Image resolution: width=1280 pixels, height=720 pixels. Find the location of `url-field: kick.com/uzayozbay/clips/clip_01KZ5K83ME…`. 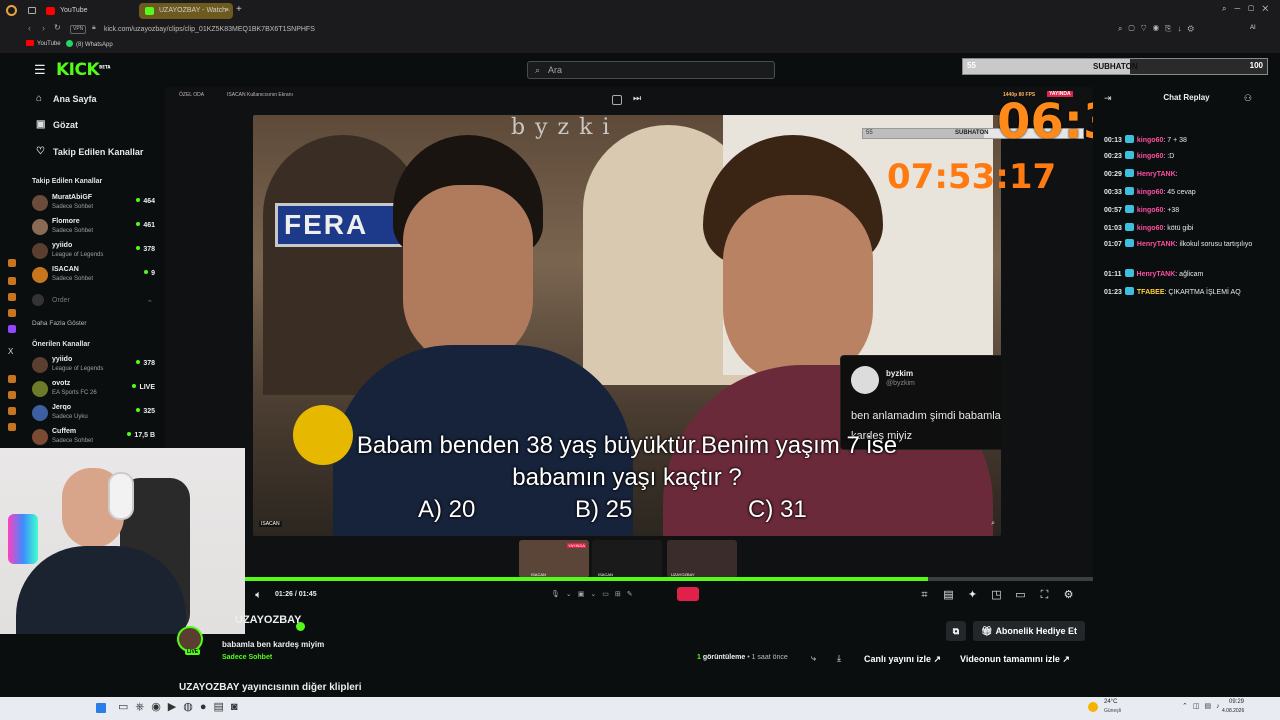

url-field: kick.com/uzayozbay/clips/clip_01KZ5K83ME… is located at coordinates (209, 29).